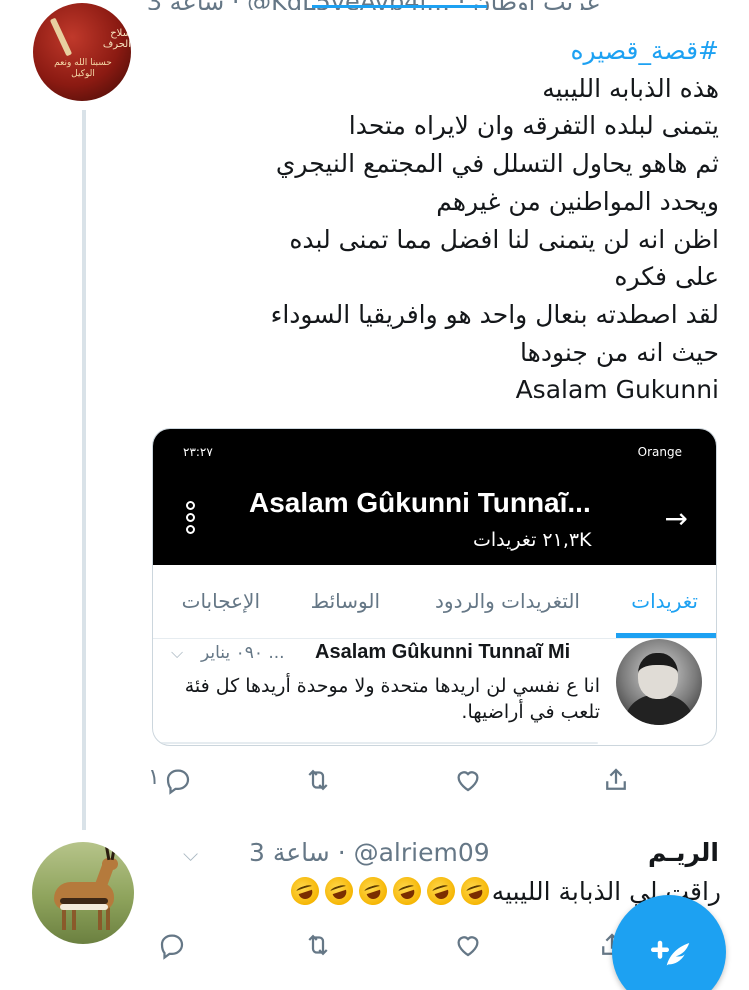 Image resolution: width=749 pixels, height=990 pixels. I want to click on phone-status-bar: ٢٣:٢٧ Orange, so click(434, 454).